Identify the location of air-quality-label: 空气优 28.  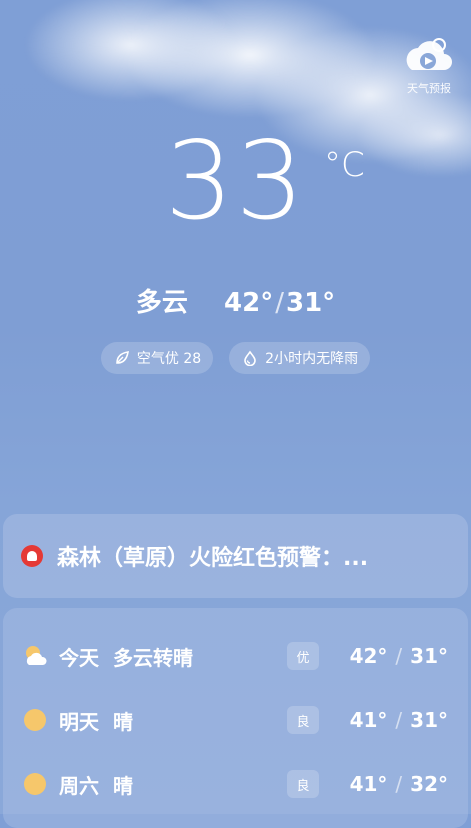
(169, 359).